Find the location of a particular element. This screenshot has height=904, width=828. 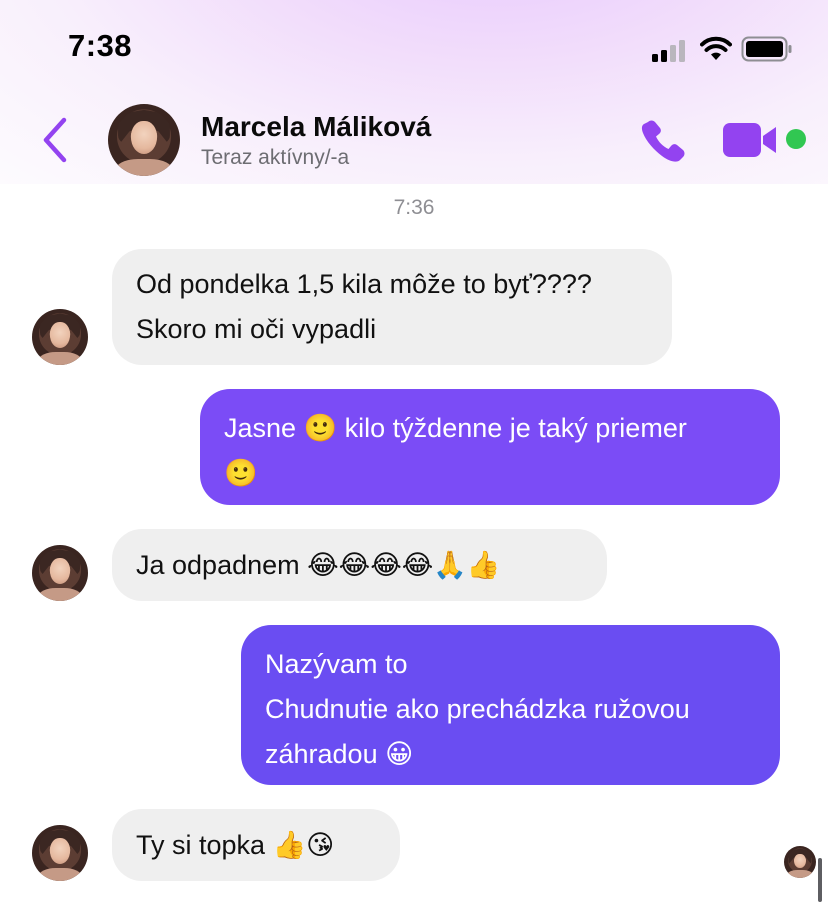

contact-name: Marcela Máliková is located at coordinates (316, 127).